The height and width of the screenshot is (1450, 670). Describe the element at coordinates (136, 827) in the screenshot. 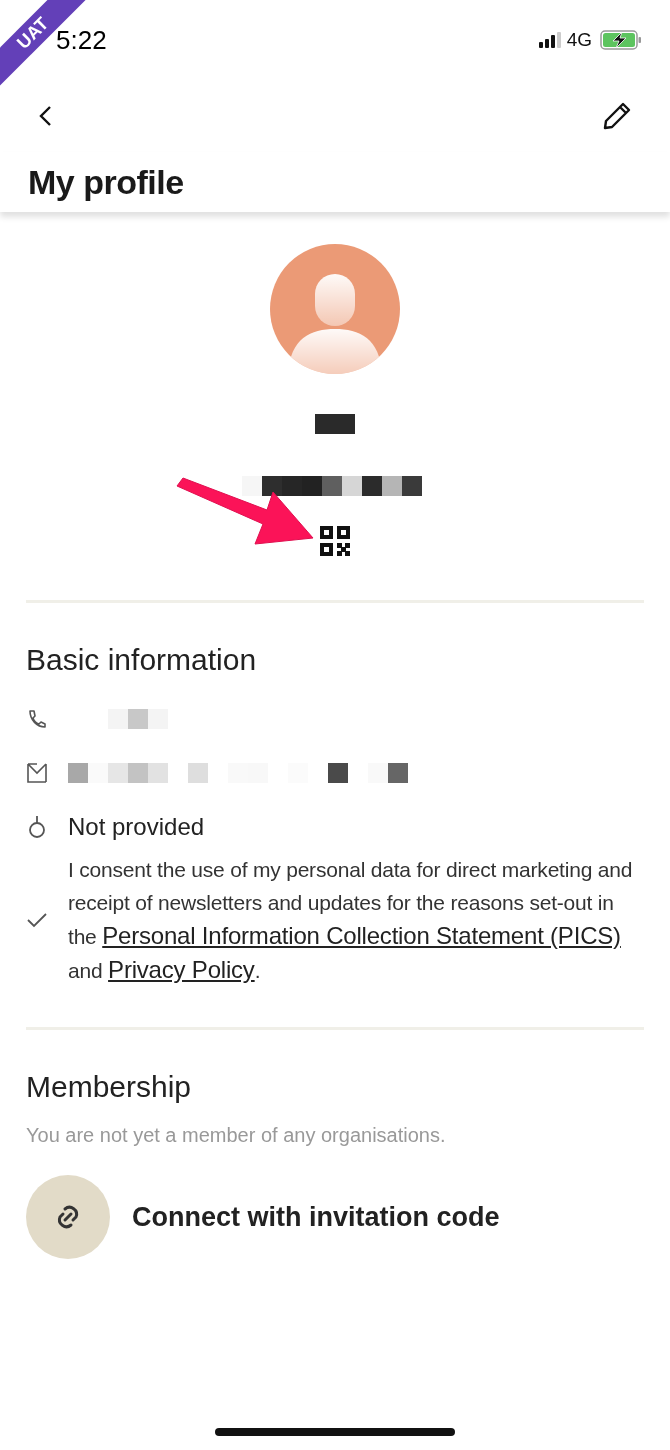

I see `gender-value: Not provided` at that location.